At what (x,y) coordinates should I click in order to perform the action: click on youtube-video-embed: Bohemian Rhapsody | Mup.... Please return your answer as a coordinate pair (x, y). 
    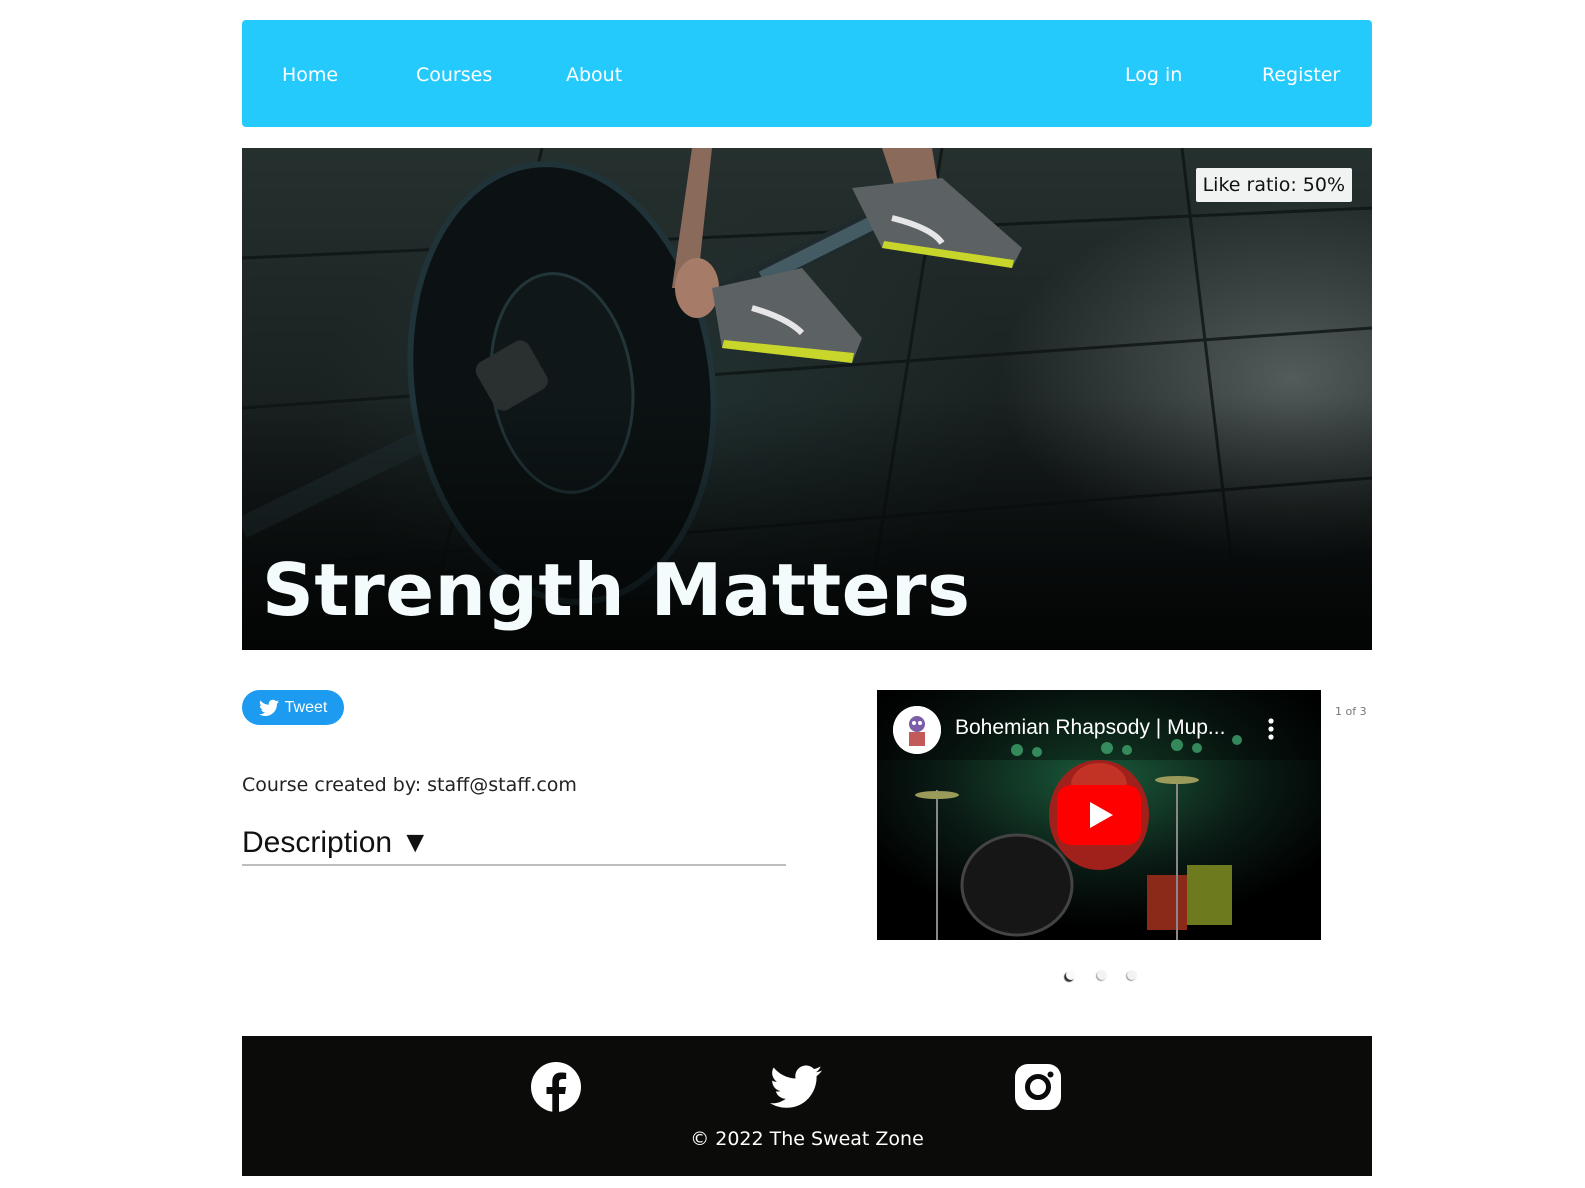
    Looking at the image, I should click on (1099, 815).